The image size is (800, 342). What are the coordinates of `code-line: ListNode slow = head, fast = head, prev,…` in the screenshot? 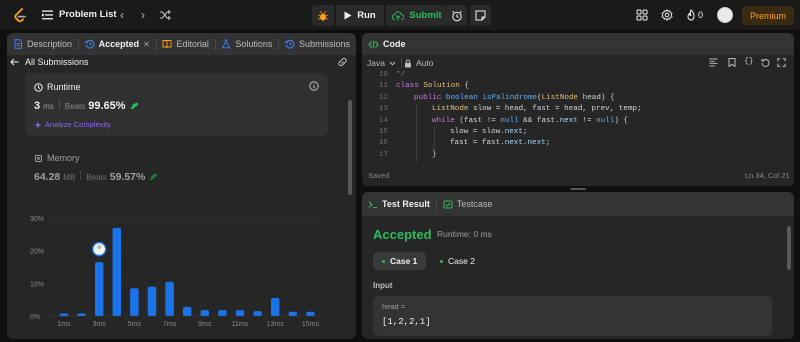 It's located at (537, 109).